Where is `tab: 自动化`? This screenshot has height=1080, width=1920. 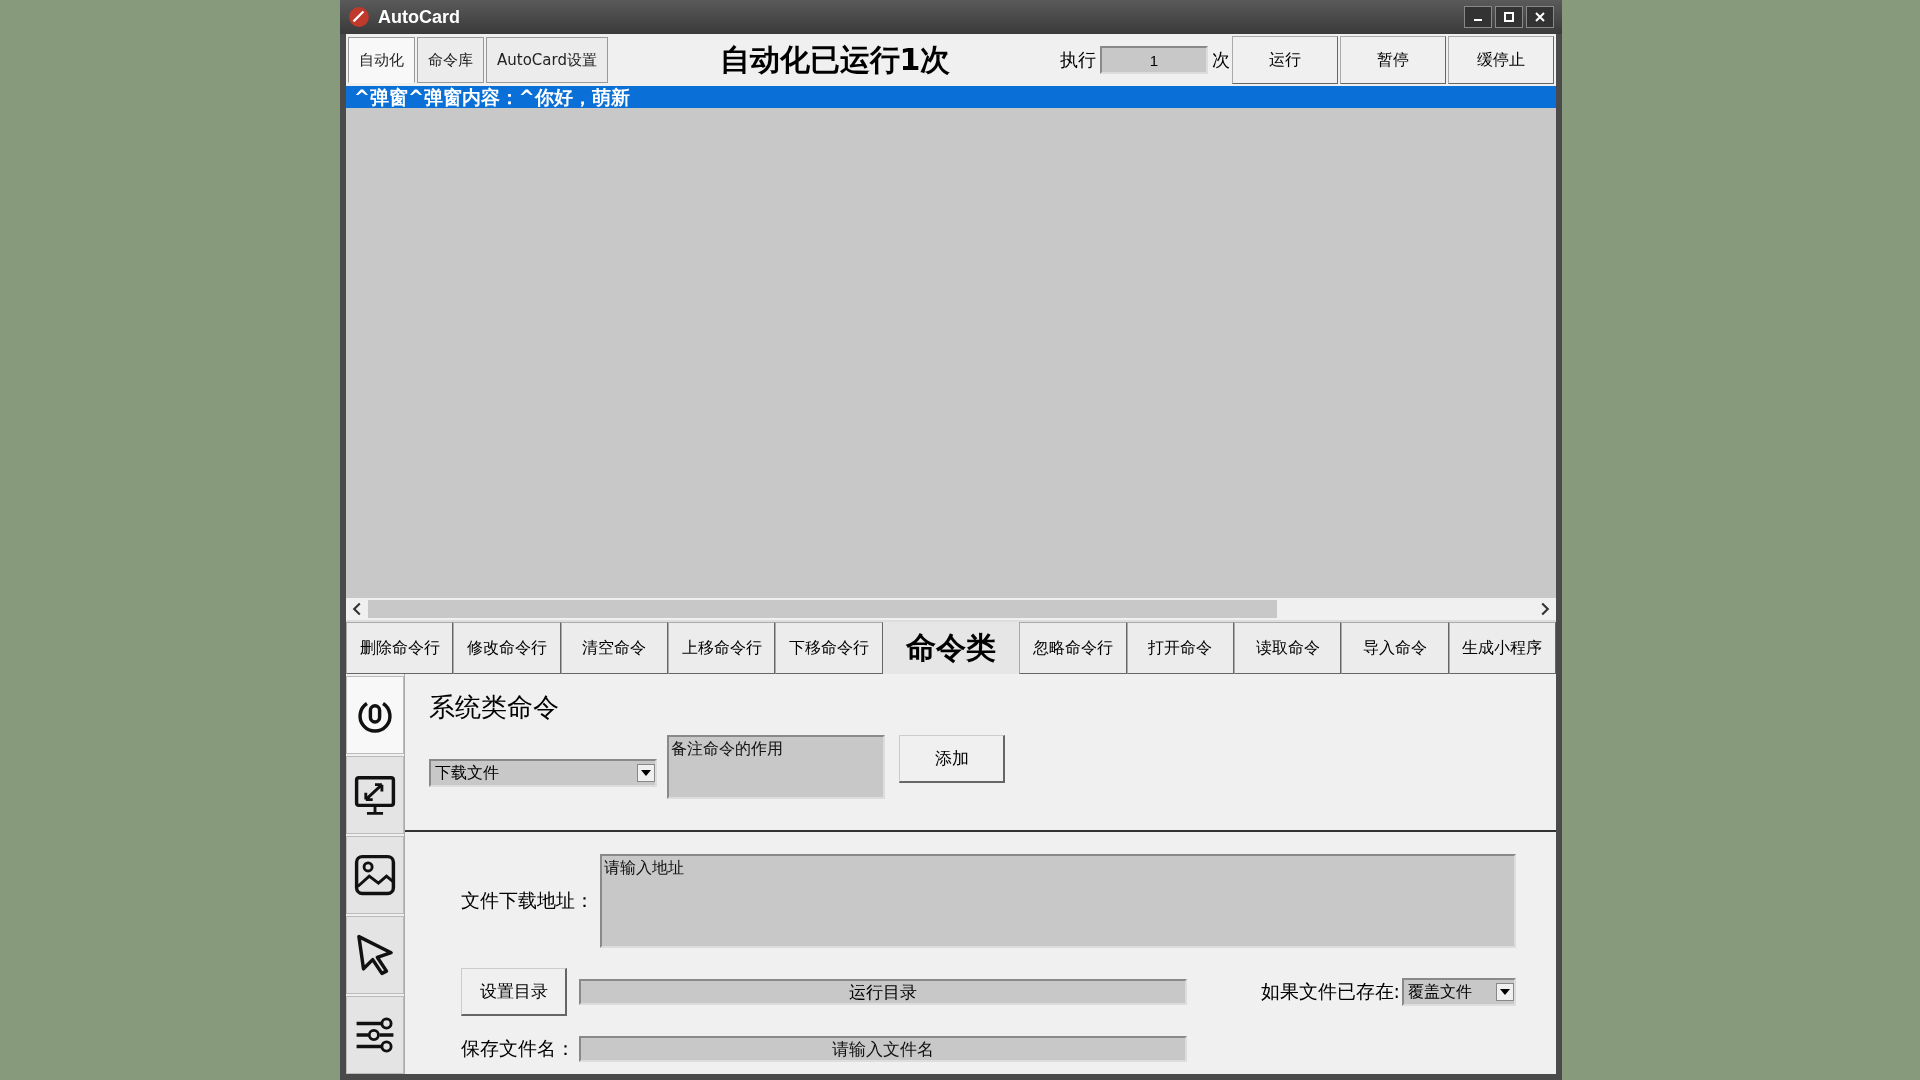
tab: 自动化 is located at coordinates (381, 60).